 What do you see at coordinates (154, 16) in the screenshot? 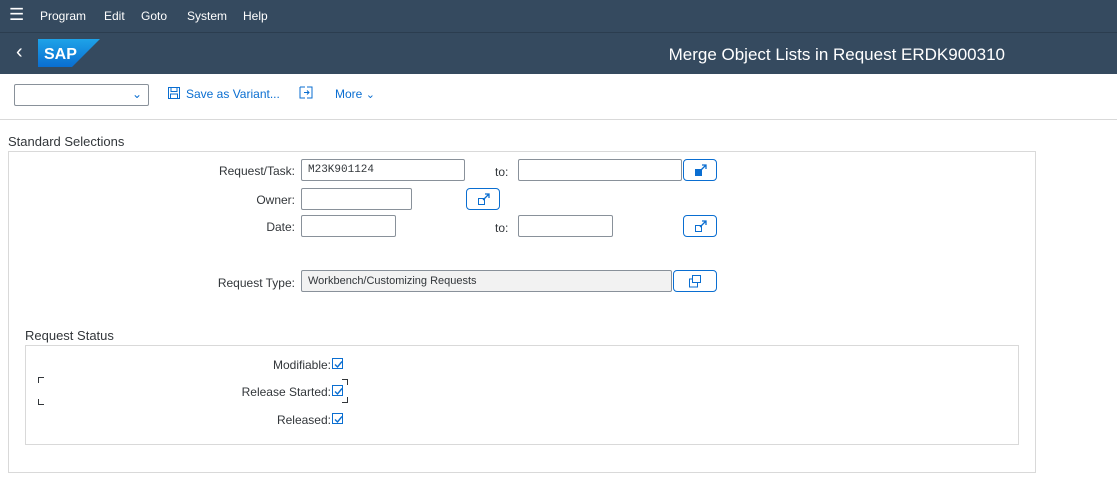
I see `menu-goto: Goto` at bounding box center [154, 16].